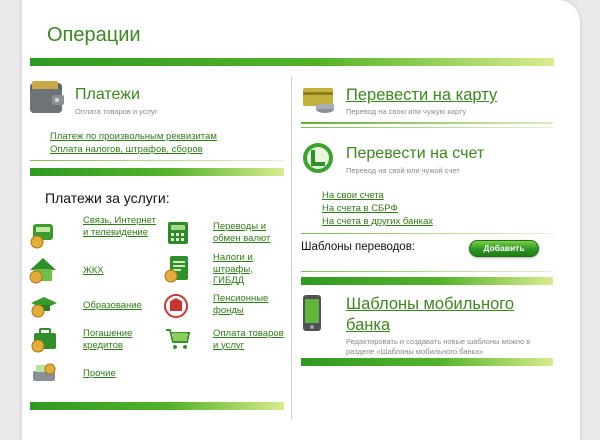  I want to click on other-banks-link: На счета в других банках, so click(377, 221).